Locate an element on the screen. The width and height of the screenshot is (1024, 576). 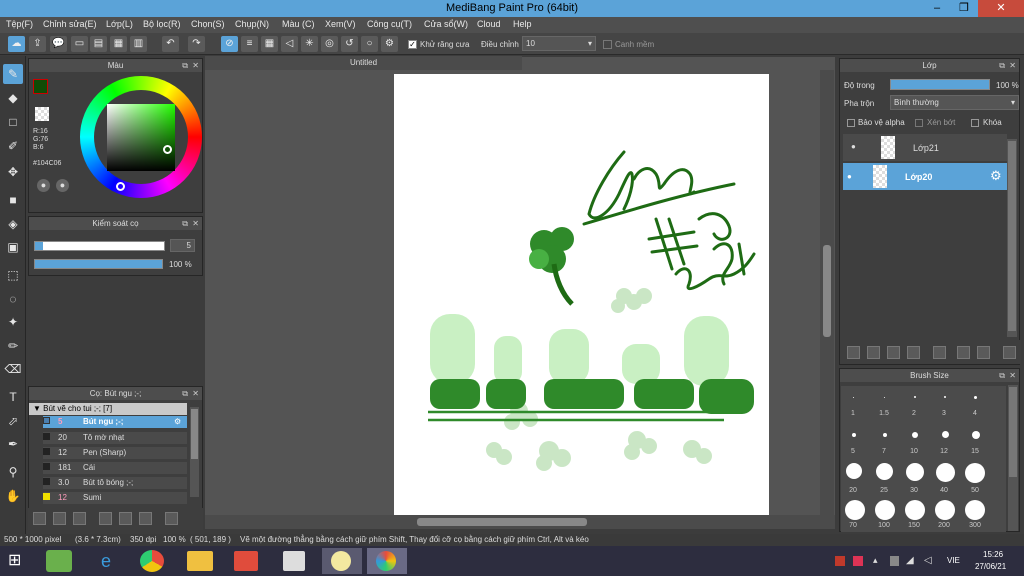
volume-icon: ◁ is located at coordinates (928, 560).